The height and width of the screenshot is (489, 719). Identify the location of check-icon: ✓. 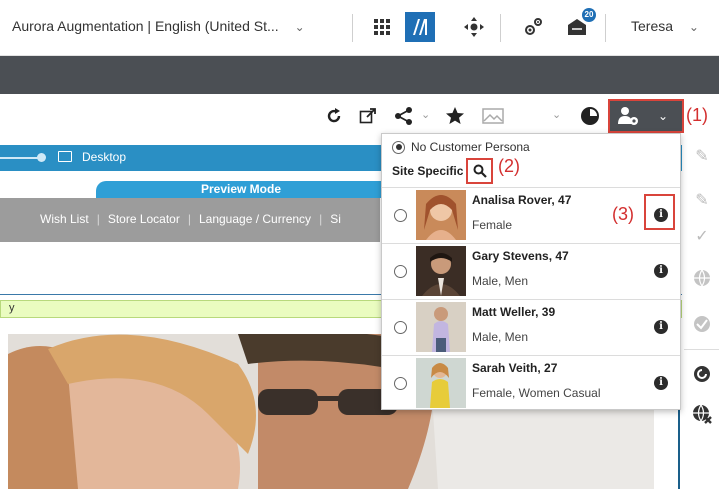
(702, 236).